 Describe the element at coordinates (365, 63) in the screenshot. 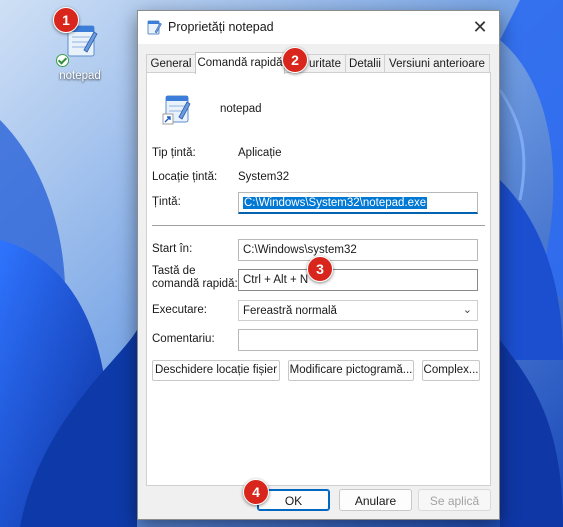

I see `tab-details: Detalii` at that location.